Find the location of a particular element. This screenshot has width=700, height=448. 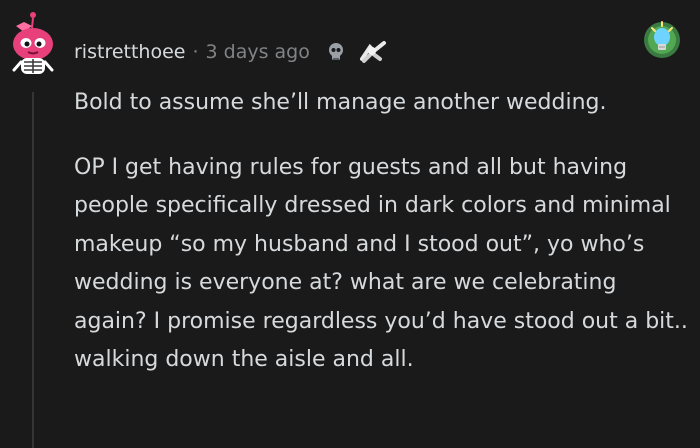

comment-header: ristretthoee · 3 days ago is located at coordinates (231, 52).